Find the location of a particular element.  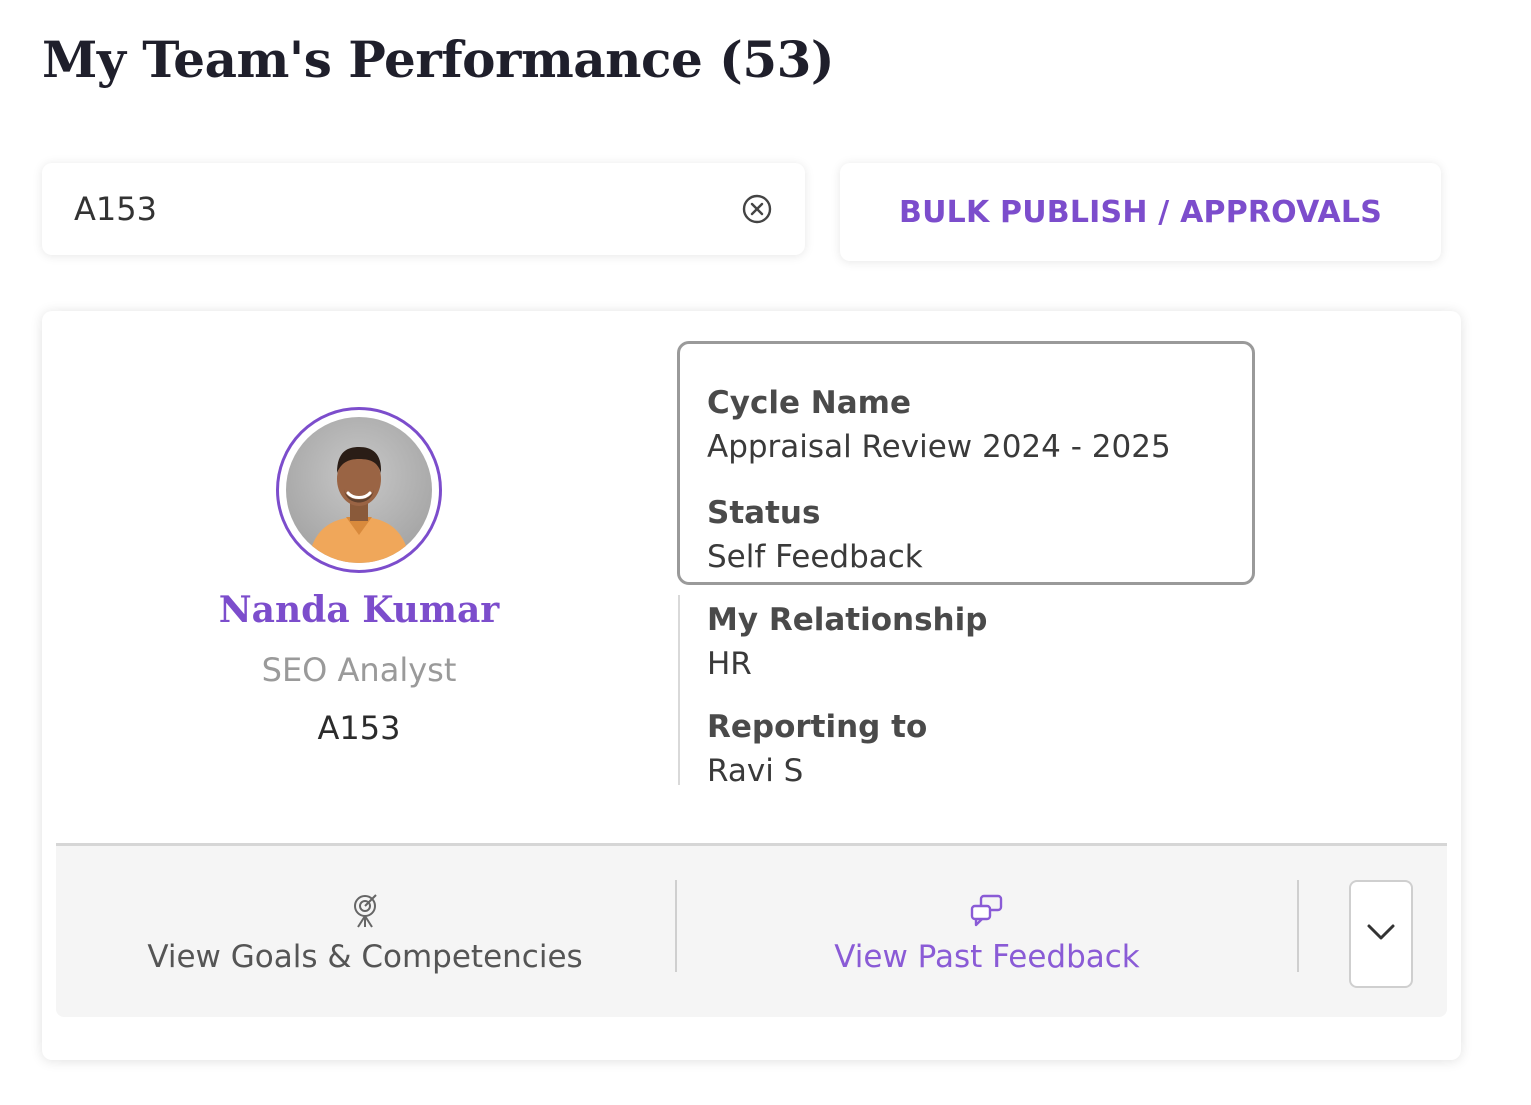

avatar is located at coordinates (359, 490).